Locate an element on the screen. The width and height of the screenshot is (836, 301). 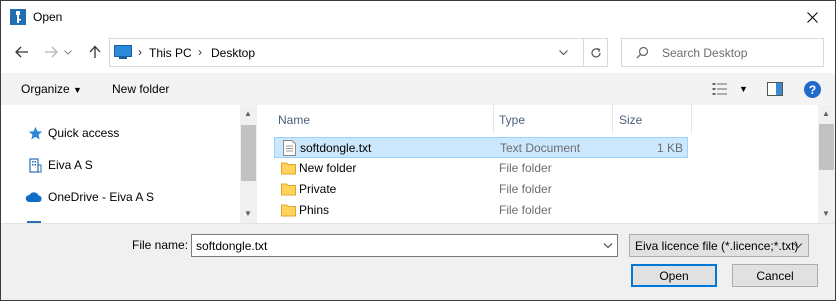
file-row-new-folder: New folder File folder is located at coordinates (481, 168).